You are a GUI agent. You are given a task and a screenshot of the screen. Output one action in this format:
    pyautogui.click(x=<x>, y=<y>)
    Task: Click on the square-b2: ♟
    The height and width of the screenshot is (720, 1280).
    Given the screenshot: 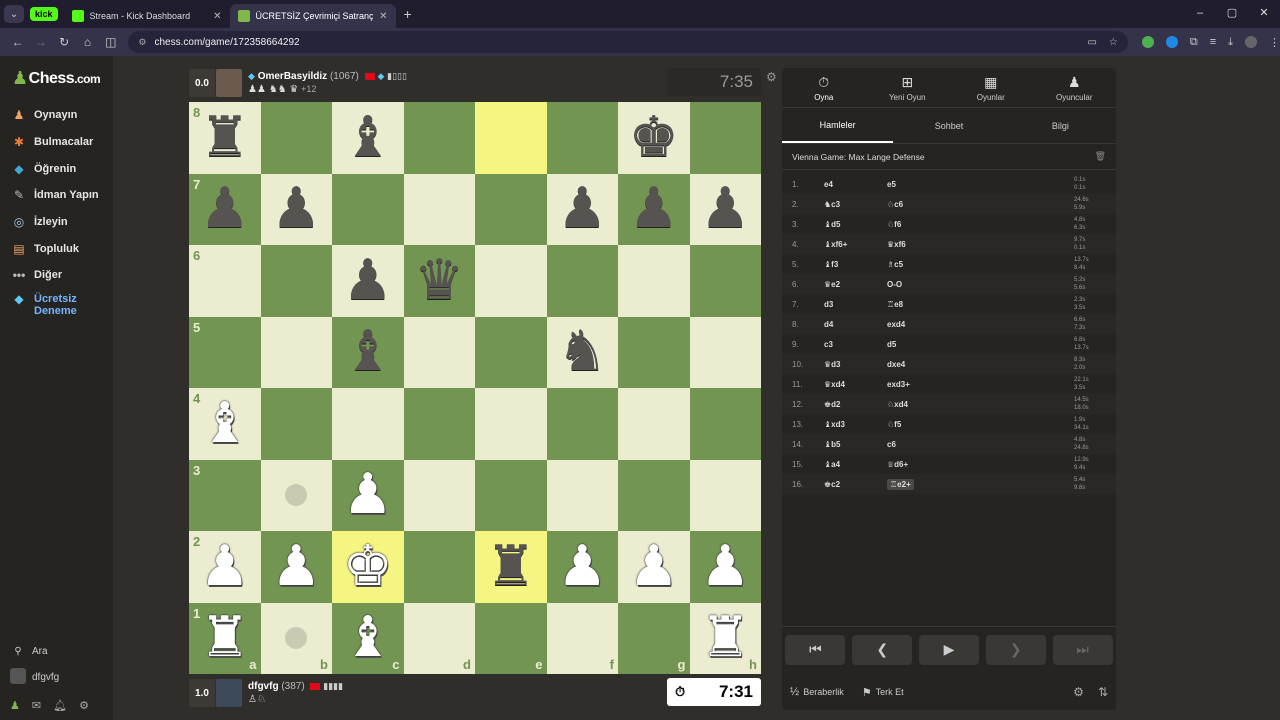 What is the action you would take?
    pyautogui.click(x=296, y=567)
    